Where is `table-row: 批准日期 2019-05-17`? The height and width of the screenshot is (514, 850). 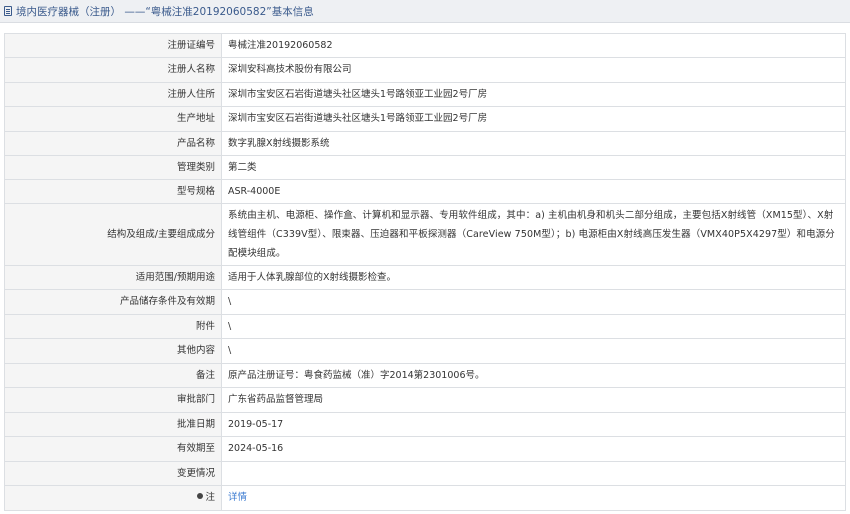 table-row: 批准日期 2019-05-17 is located at coordinates (425, 424).